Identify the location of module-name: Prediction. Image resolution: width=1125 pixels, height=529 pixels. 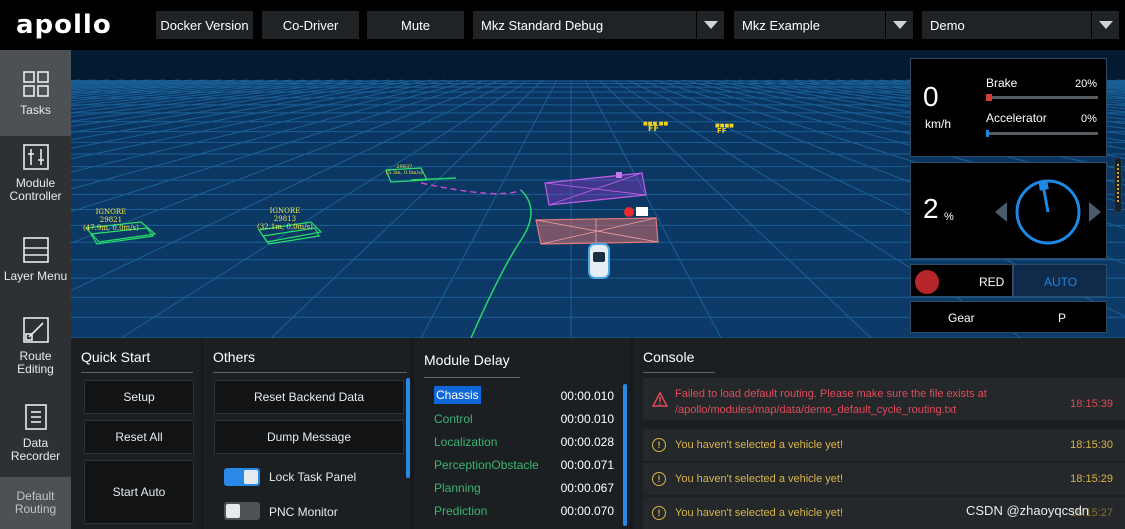
(461, 511).